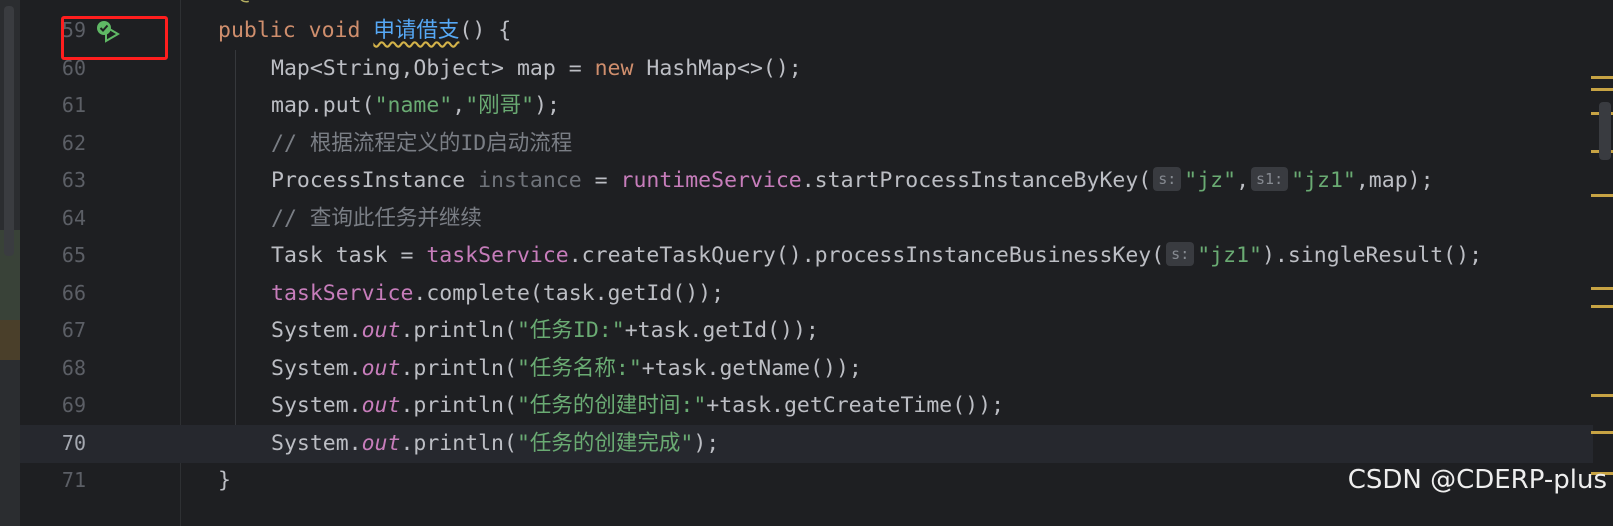 Image resolution: width=1613 pixels, height=526 pixels. What do you see at coordinates (1477, 480) in the screenshot?
I see `watermark: CSDN @CDERP-plus` at bounding box center [1477, 480].